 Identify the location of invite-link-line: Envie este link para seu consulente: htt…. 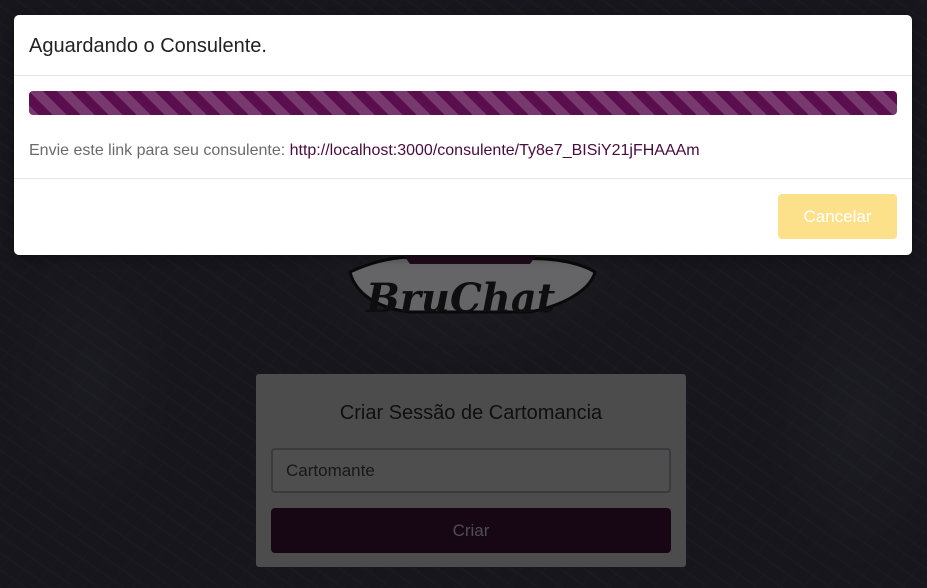
(463, 151).